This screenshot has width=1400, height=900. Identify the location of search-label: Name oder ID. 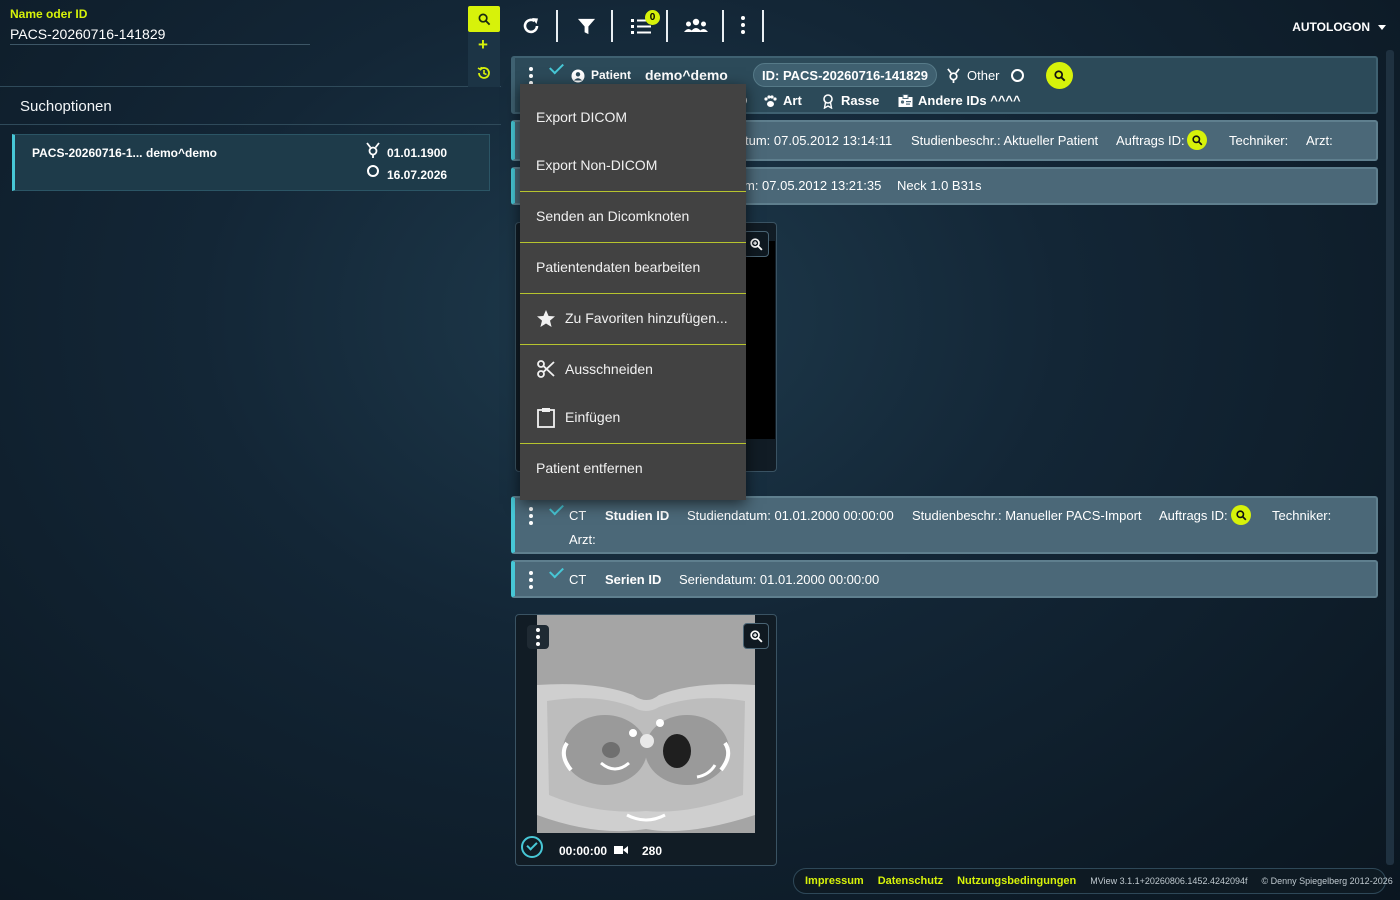
(49, 14).